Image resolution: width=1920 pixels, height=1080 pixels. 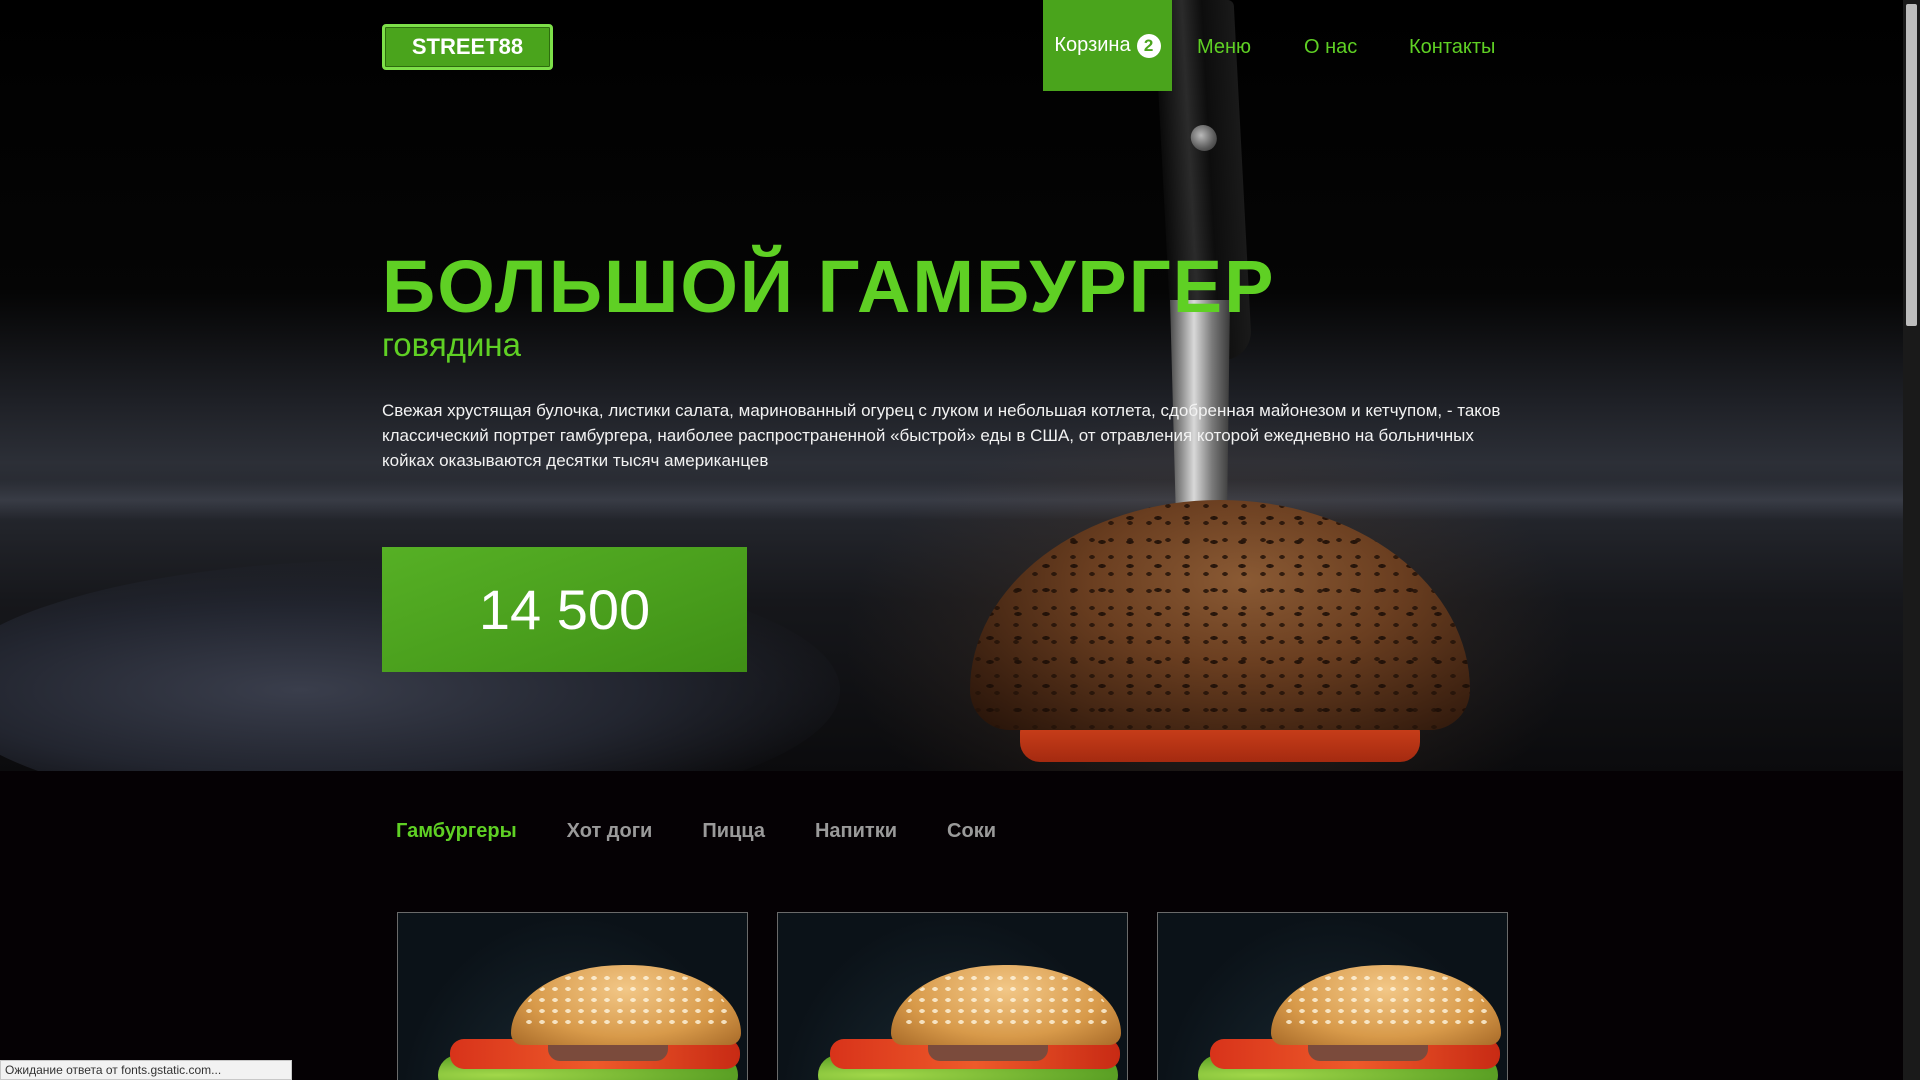 I want to click on price-value: 14 500, so click(x=564, y=609).